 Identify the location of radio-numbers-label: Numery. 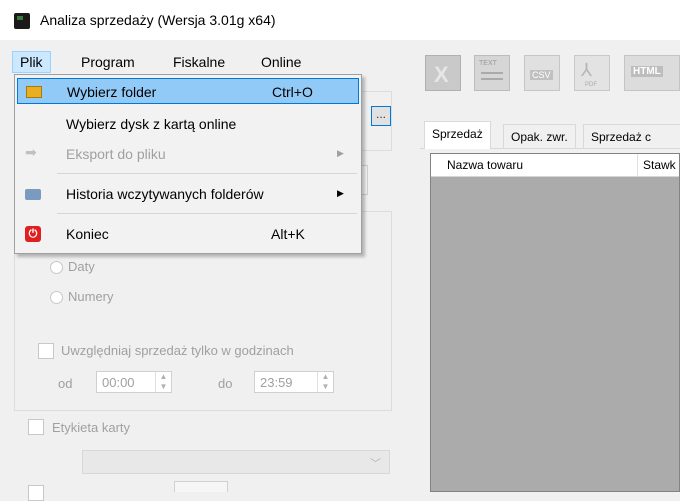
(91, 296).